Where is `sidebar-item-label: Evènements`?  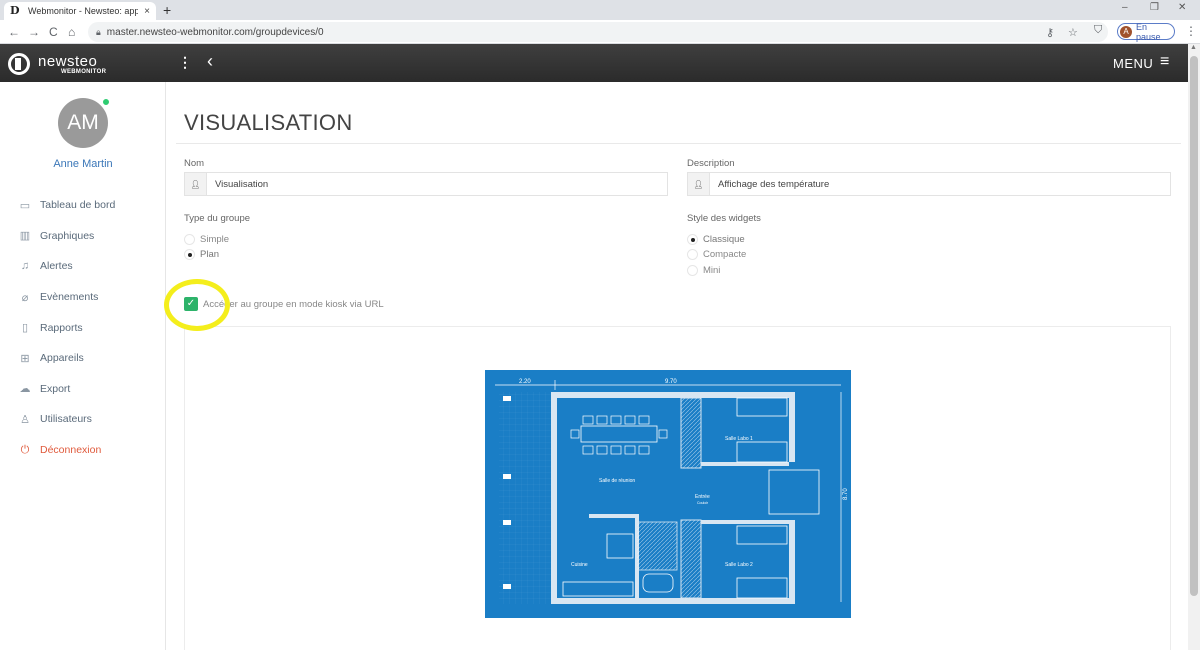 sidebar-item-label: Evènements is located at coordinates (69, 297).